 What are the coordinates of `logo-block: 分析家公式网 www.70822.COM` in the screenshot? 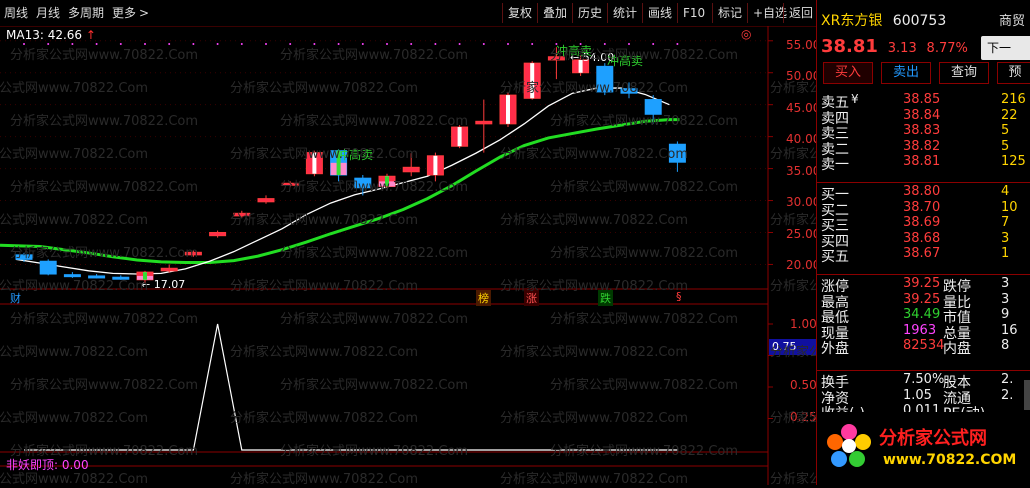 It's located at (923, 448).